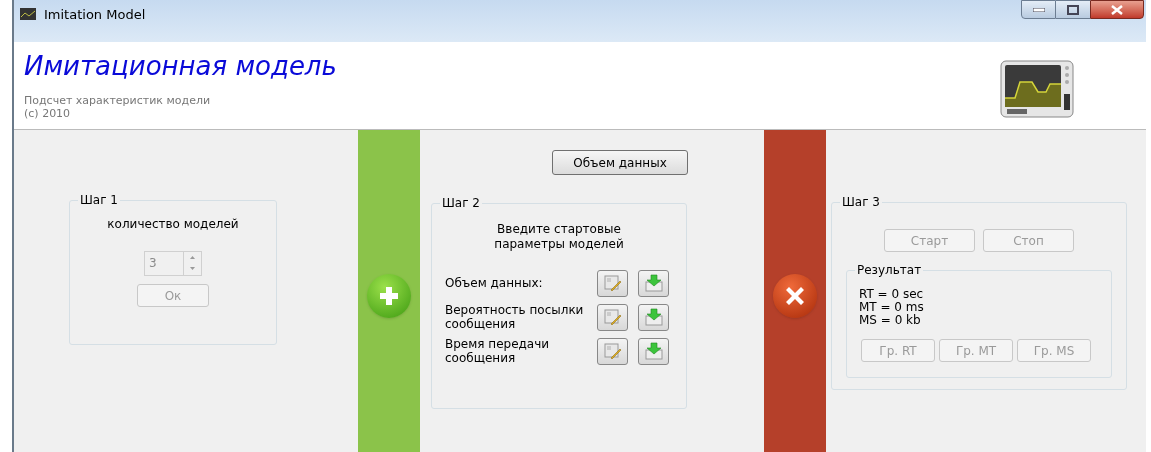 The height and width of the screenshot is (452, 1151). What do you see at coordinates (559, 237) in the screenshot?
I see `instructions-text: Введите стартовые параметры моделей` at bounding box center [559, 237].